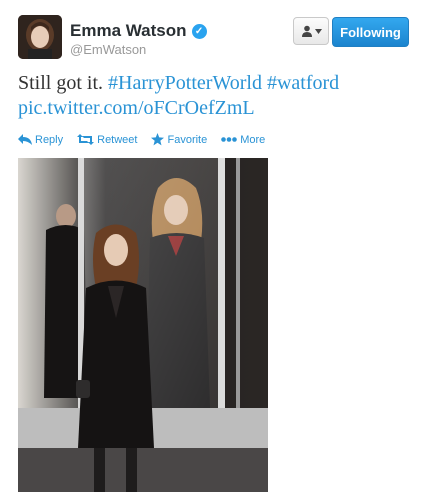 Image resolution: width=425 pixels, height=500 pixels. I want to click on verified-badge-icon: ✓, so click(199, 31).